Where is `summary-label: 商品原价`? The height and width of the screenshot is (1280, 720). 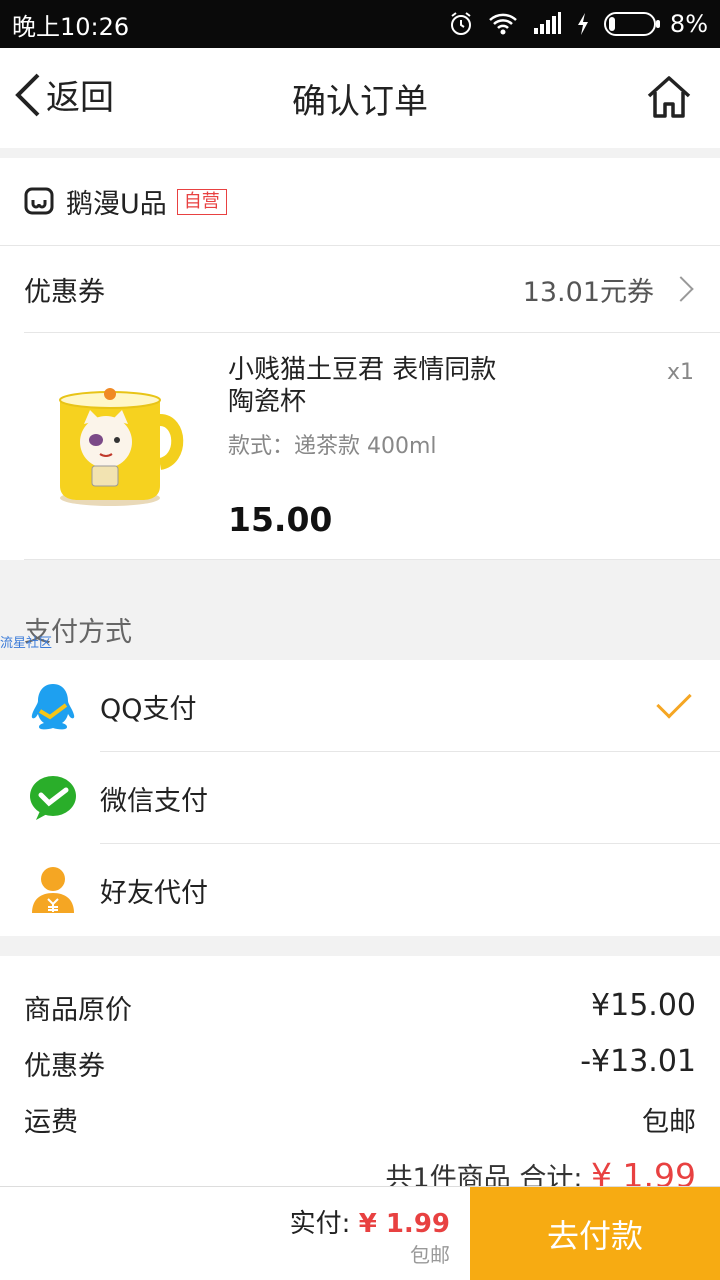 summary-label: 商品原价 is located at coordinates (78, 1010).